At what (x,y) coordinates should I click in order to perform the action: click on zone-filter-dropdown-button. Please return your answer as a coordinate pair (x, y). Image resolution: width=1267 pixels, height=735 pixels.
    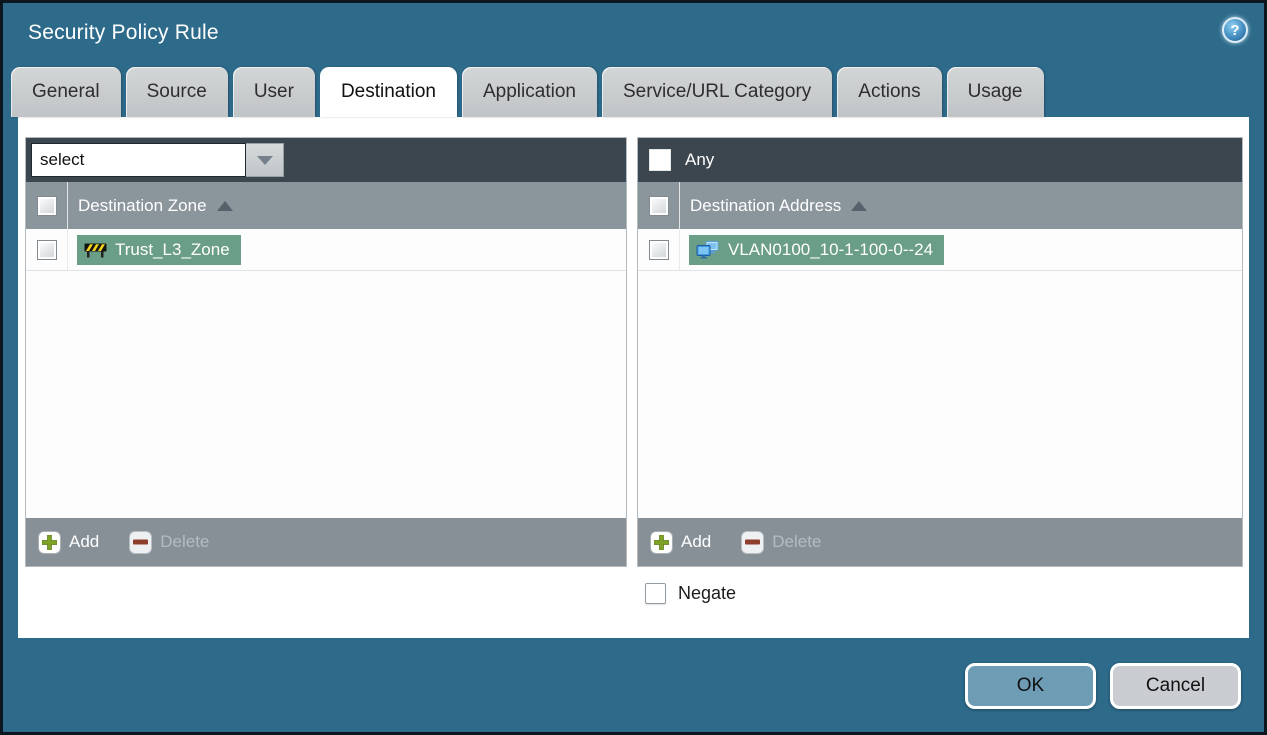
    Looking at the image, I should click on (265, 160).